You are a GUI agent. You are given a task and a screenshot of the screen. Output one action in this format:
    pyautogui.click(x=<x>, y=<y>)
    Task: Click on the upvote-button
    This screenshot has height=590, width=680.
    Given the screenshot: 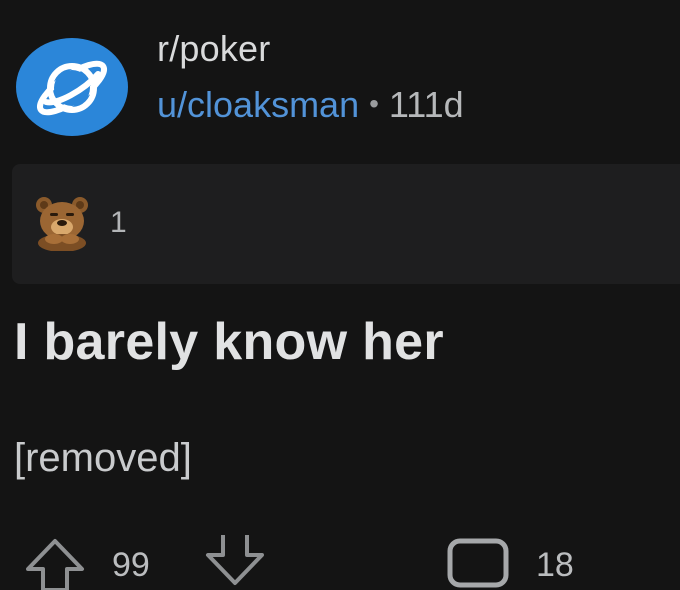 What is the action you would take?
    pyautogui.click(x=55, y=562)
    